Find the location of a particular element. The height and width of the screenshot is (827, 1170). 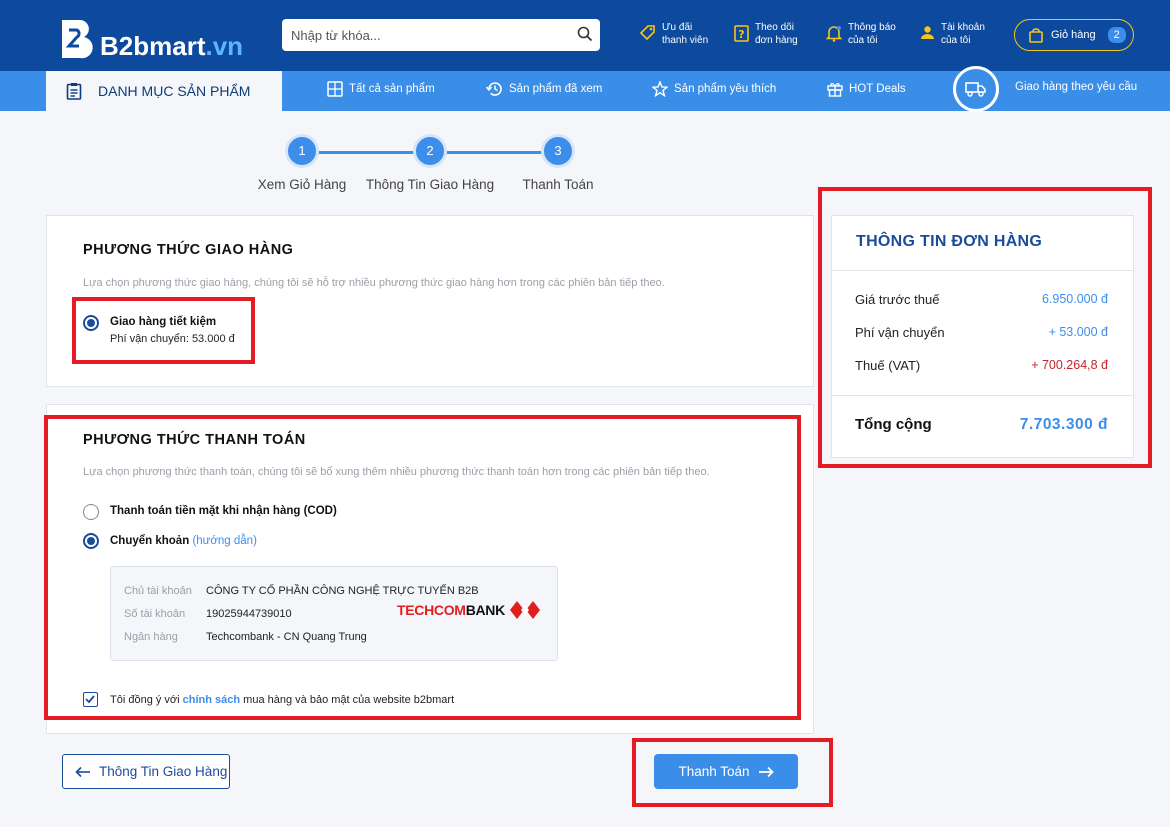

category-menu: DANH MỤC SẢN PHẨM is located at coordinates (164, 91).